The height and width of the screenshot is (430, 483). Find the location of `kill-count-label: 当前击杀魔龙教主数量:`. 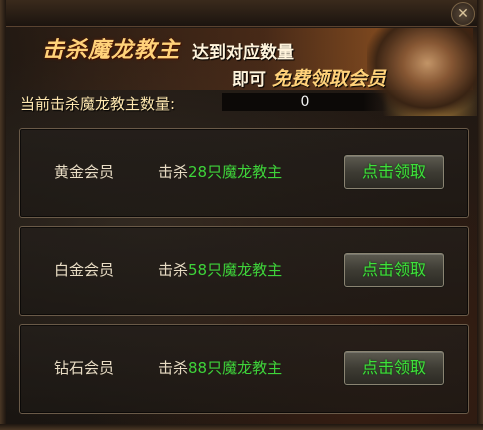

kill-count-label: 当前击杀魔龙教主数量: is located at coordinates (98, 104).